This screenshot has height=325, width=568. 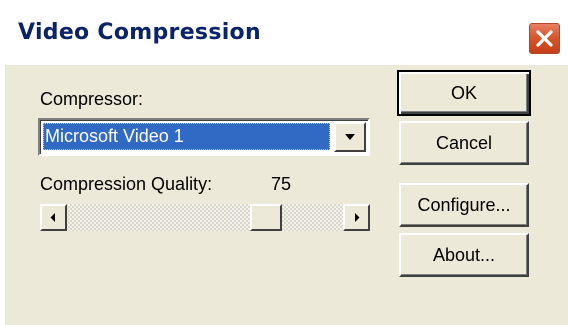 I want to click on close-button, so click(x=544, y=38).